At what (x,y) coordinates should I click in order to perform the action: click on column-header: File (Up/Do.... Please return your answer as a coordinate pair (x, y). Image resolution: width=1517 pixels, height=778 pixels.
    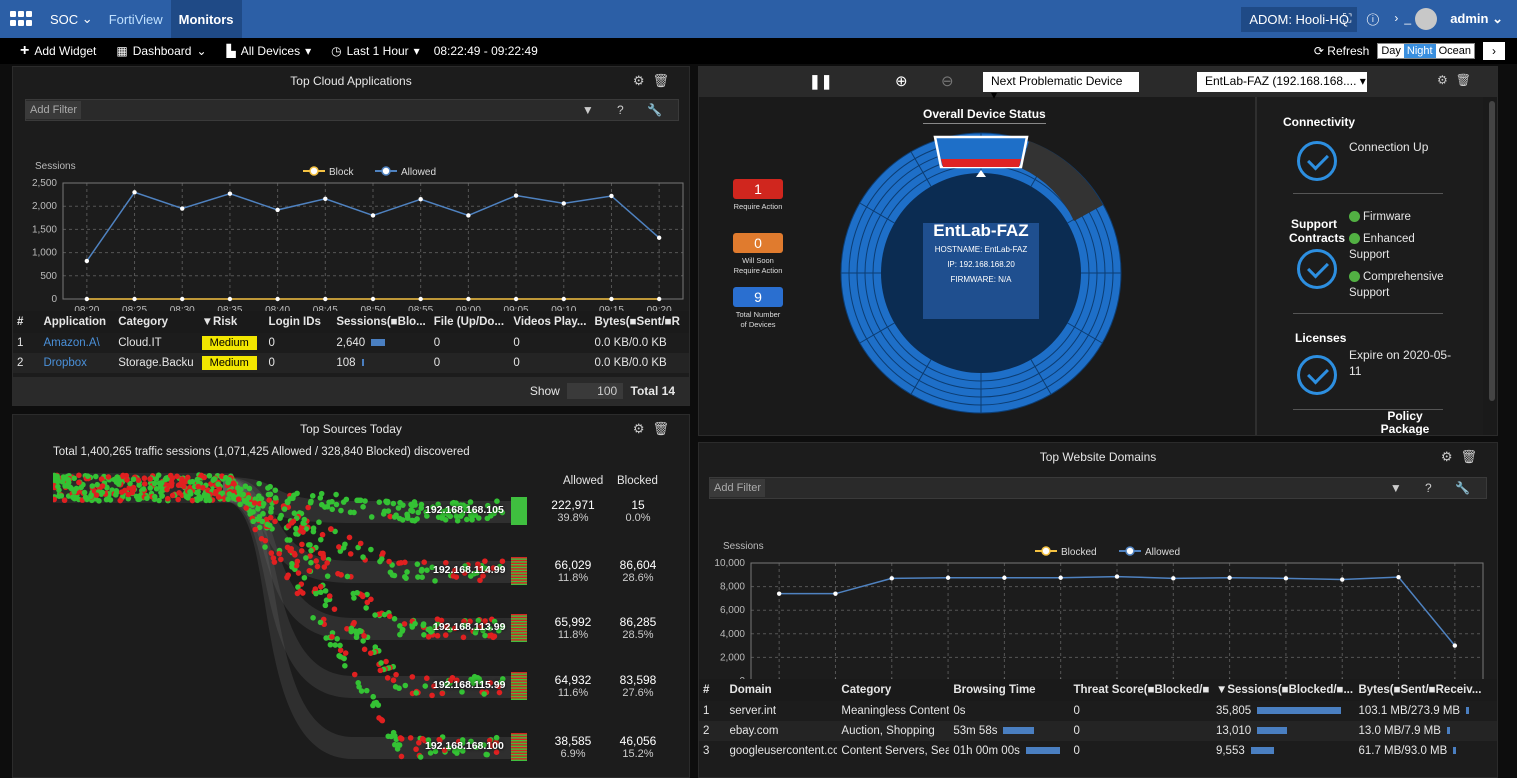
    Looking at the image, I should click on (469, 322).